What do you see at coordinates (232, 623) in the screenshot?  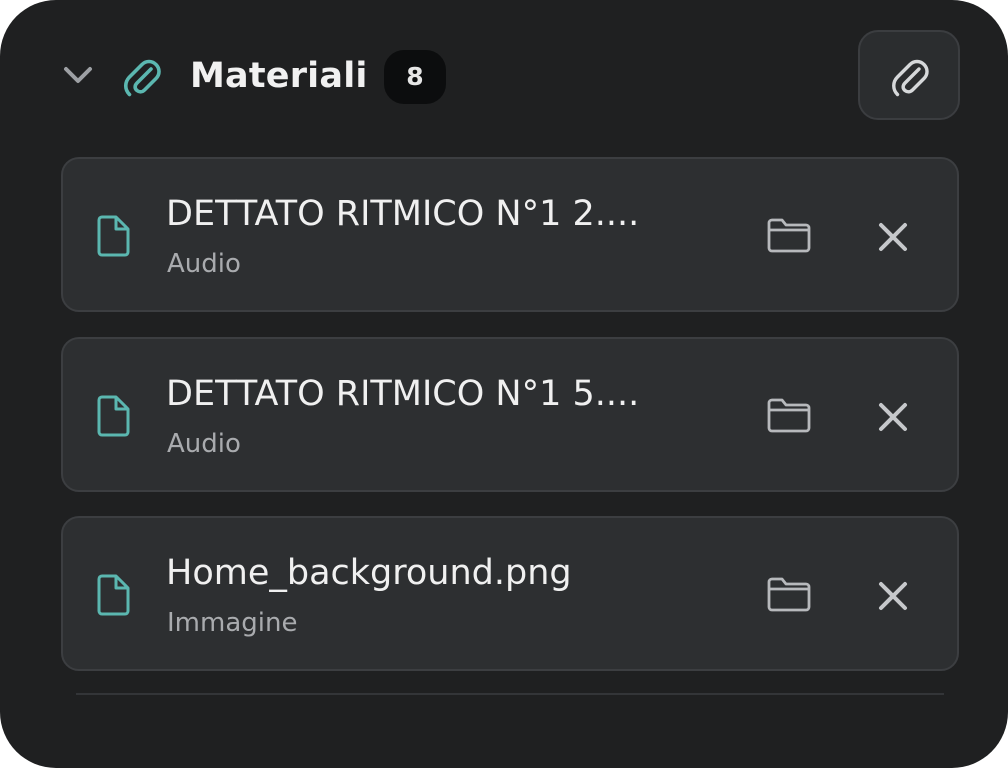 I see `material-type: Immagine` at bounding box center [232, 623].